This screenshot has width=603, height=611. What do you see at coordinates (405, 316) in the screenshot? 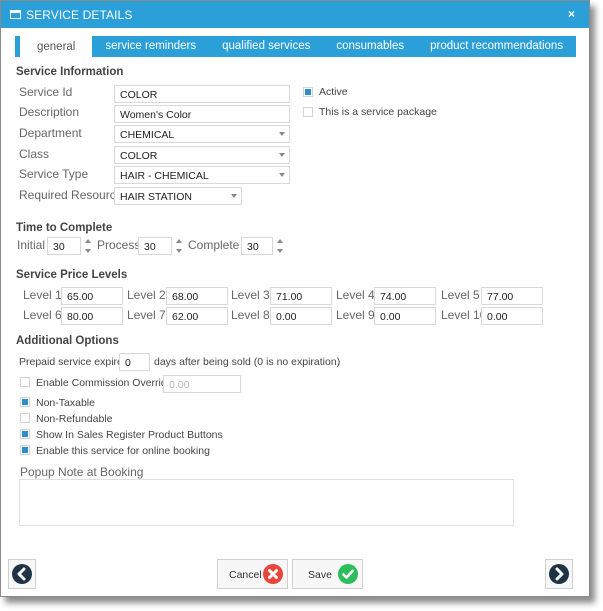
I see `price-level-9-input: 0.00` at bounding box center [405, 316].